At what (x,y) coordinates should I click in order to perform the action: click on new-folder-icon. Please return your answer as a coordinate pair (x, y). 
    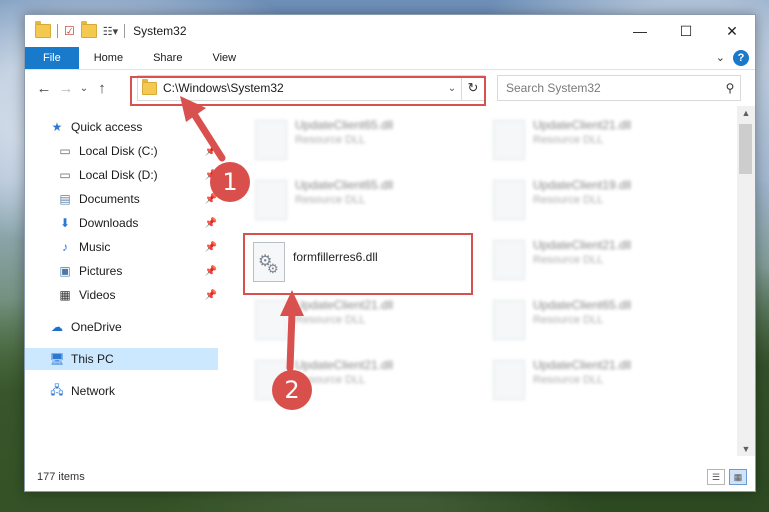
    Looking at the image, I should click on (88, 29).